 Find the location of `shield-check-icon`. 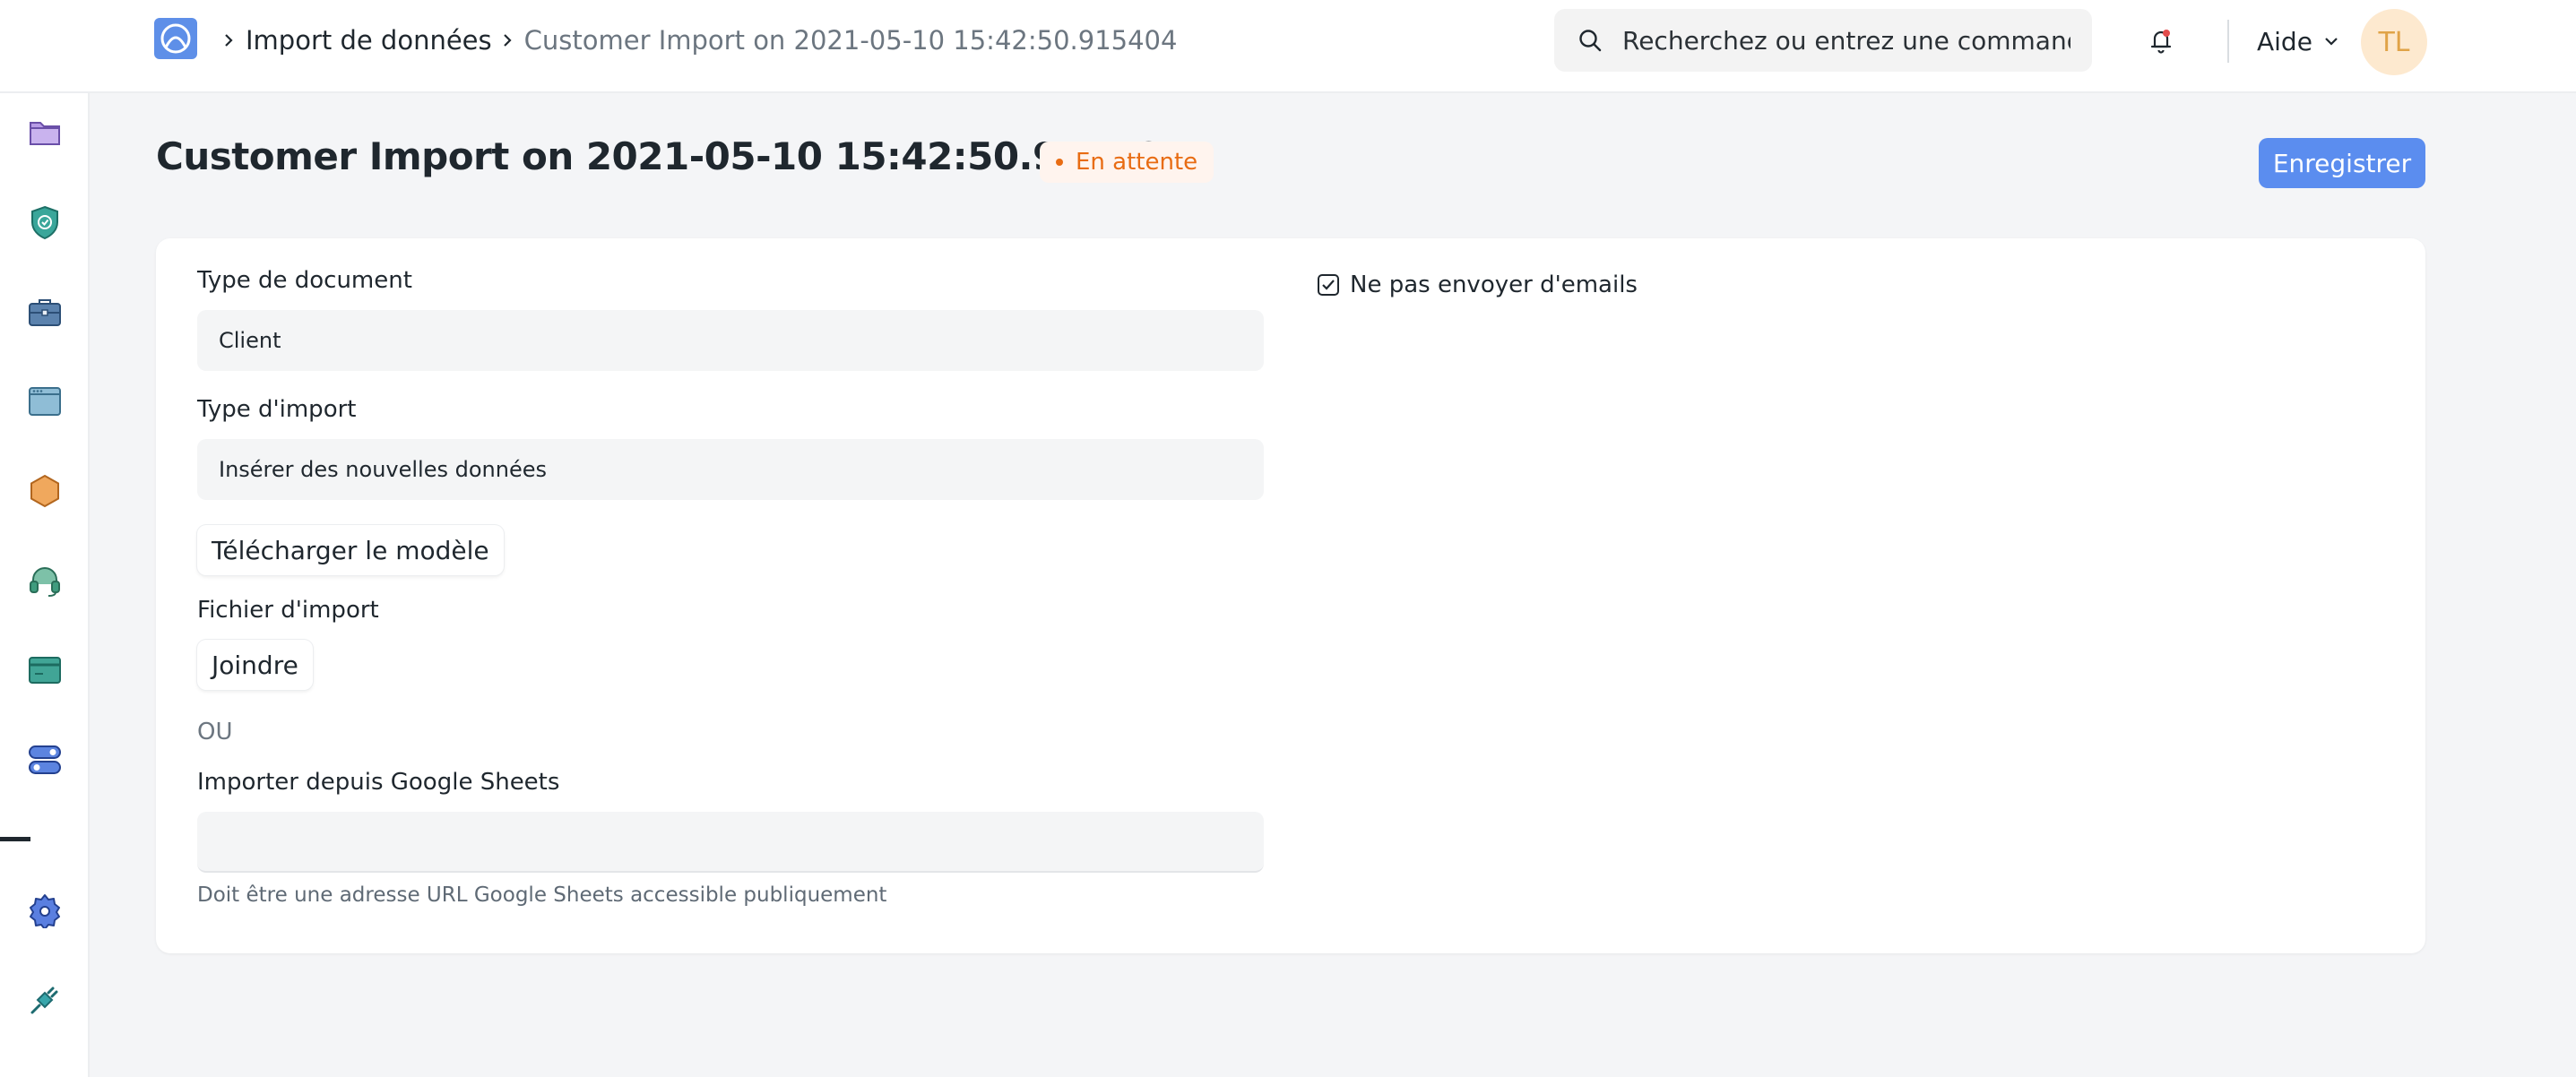

shield-check-icon is located at coordinates (45, 222).